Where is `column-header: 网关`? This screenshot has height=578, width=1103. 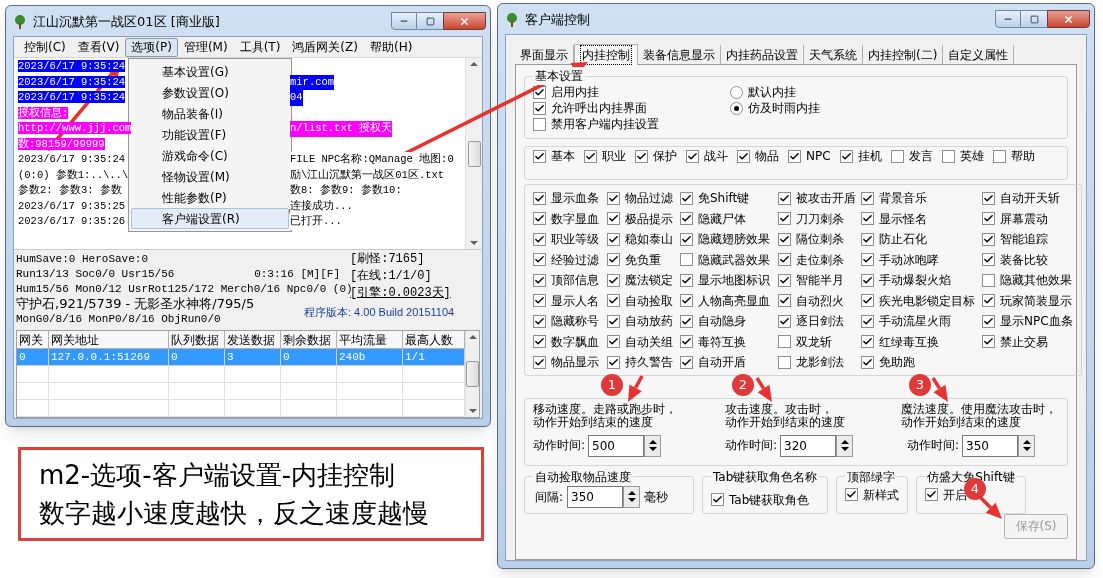
column-header: 网关 is located at coordinates (33, 339).